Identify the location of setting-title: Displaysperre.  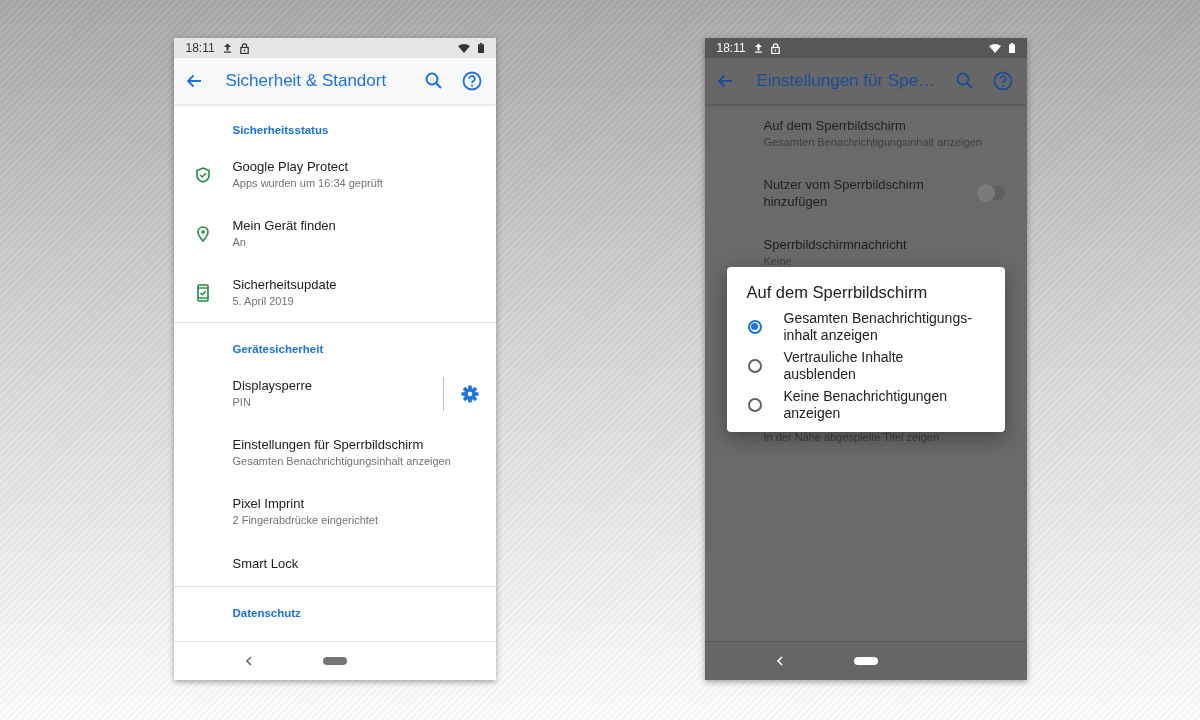
(337, 385).